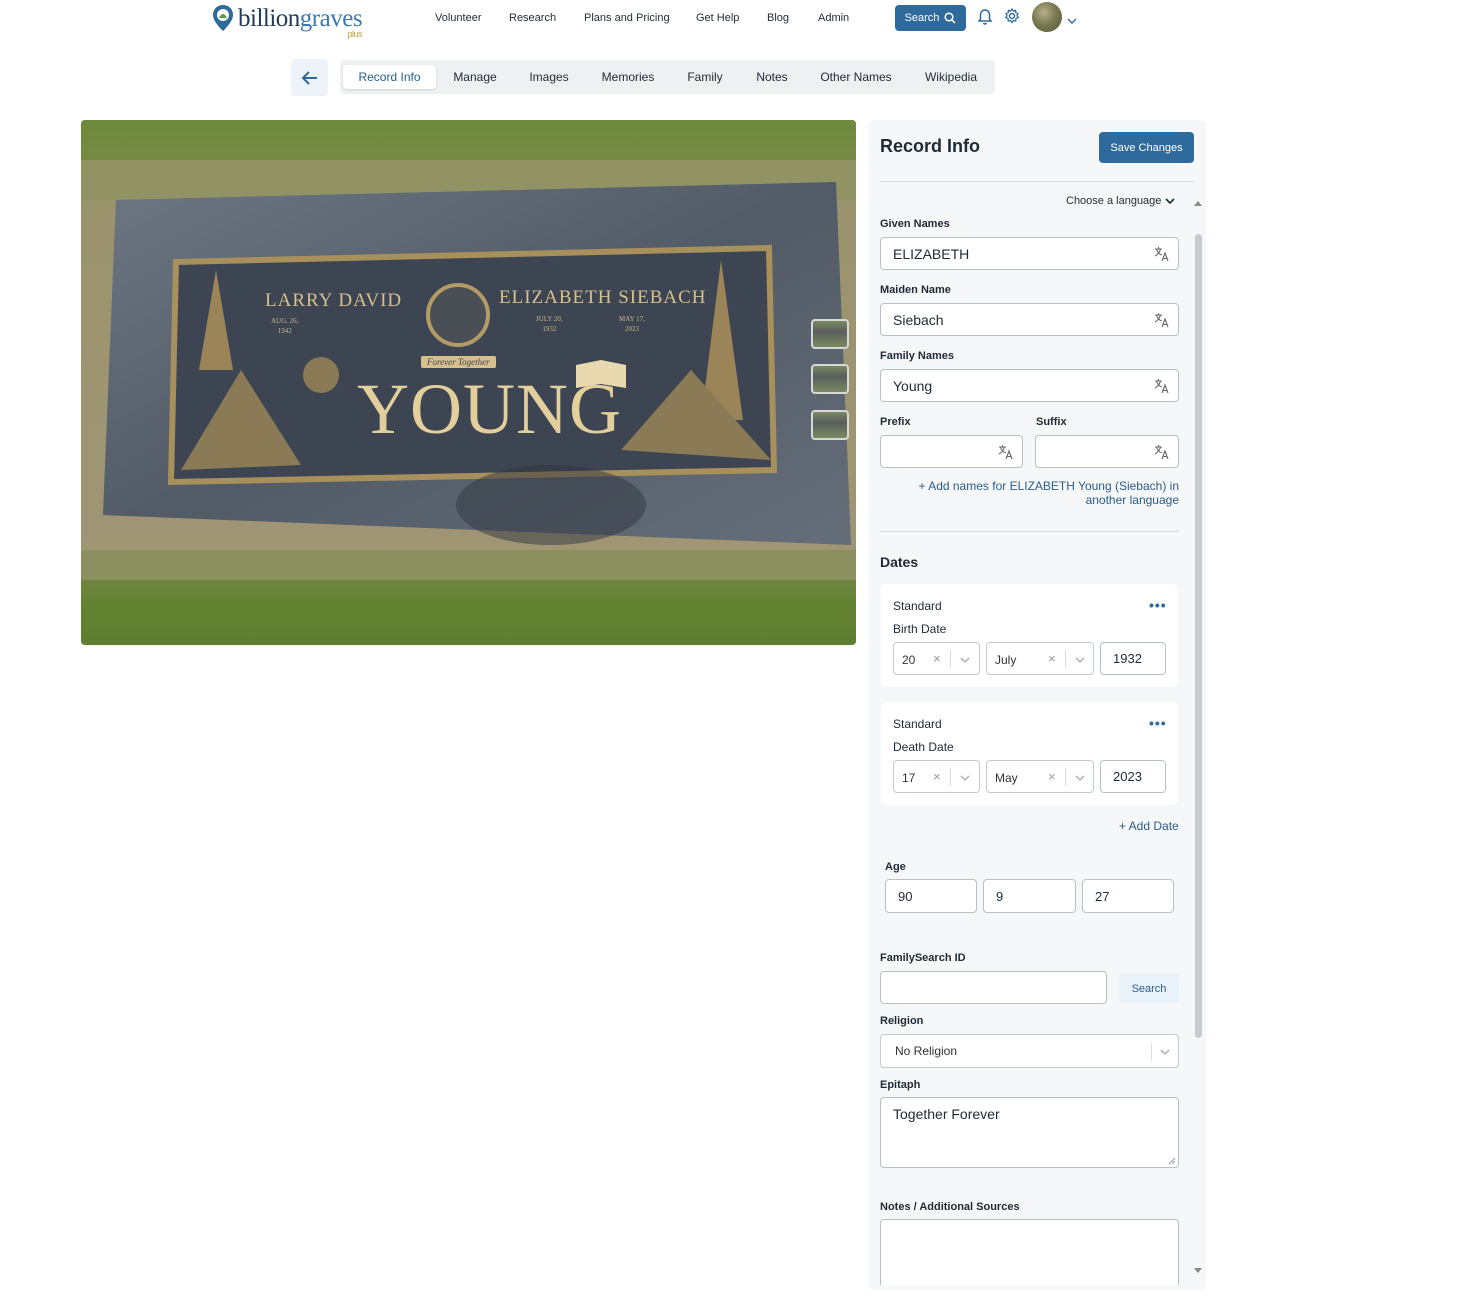 The image size is (1474, 1298). Describe the element at coordinates (1127, 776) in the screenshot. I see `death-year-value: 2023` at that location.